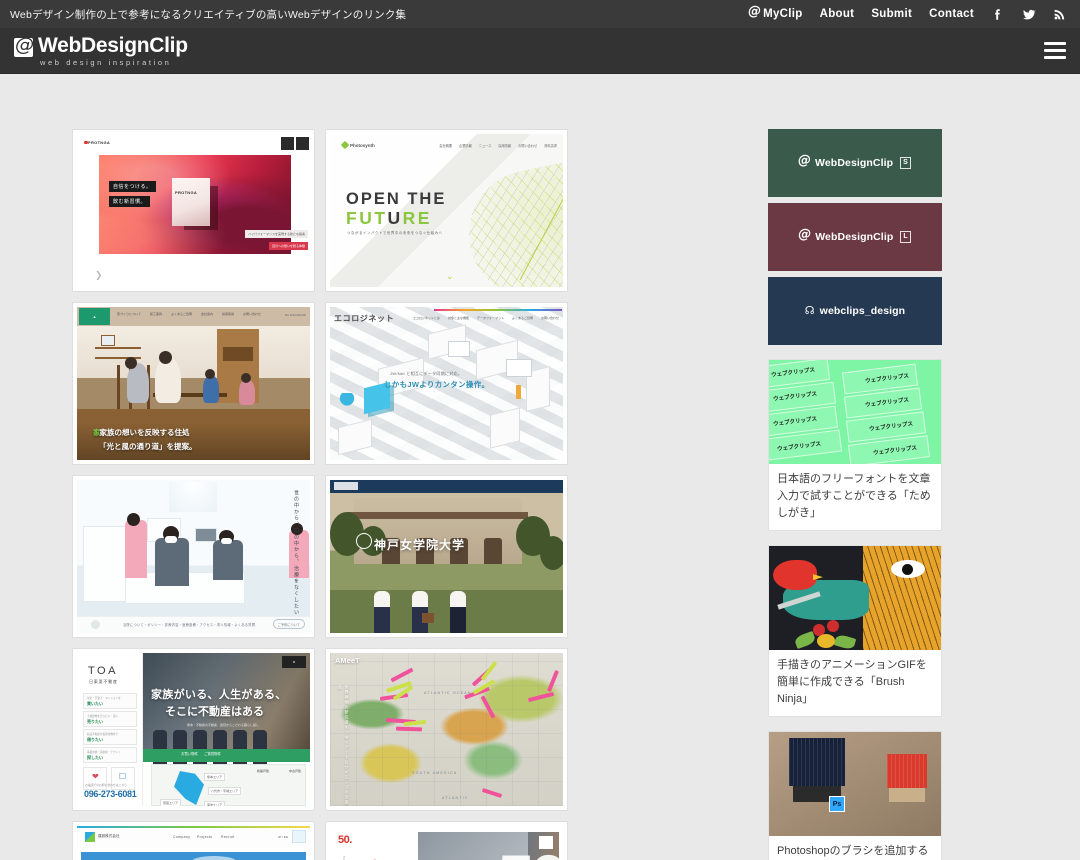 The height and width of the screenshot is (860, 1080). What do you see at coordinates (208, 14) in the screenshot?
I see `site-tagline: Webデザイン制作の上で参考になるクリエイティブの高いWebデザインのリンク集` at bounding box center [208, 14].